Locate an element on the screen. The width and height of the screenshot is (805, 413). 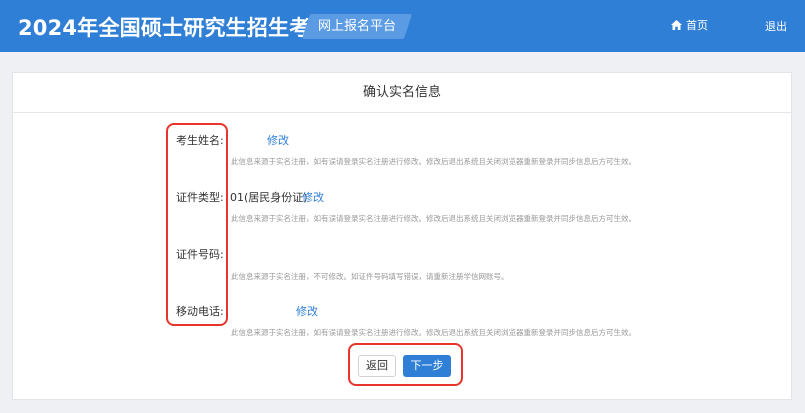
labels-highlight-box is located at coordinates (197, 224).